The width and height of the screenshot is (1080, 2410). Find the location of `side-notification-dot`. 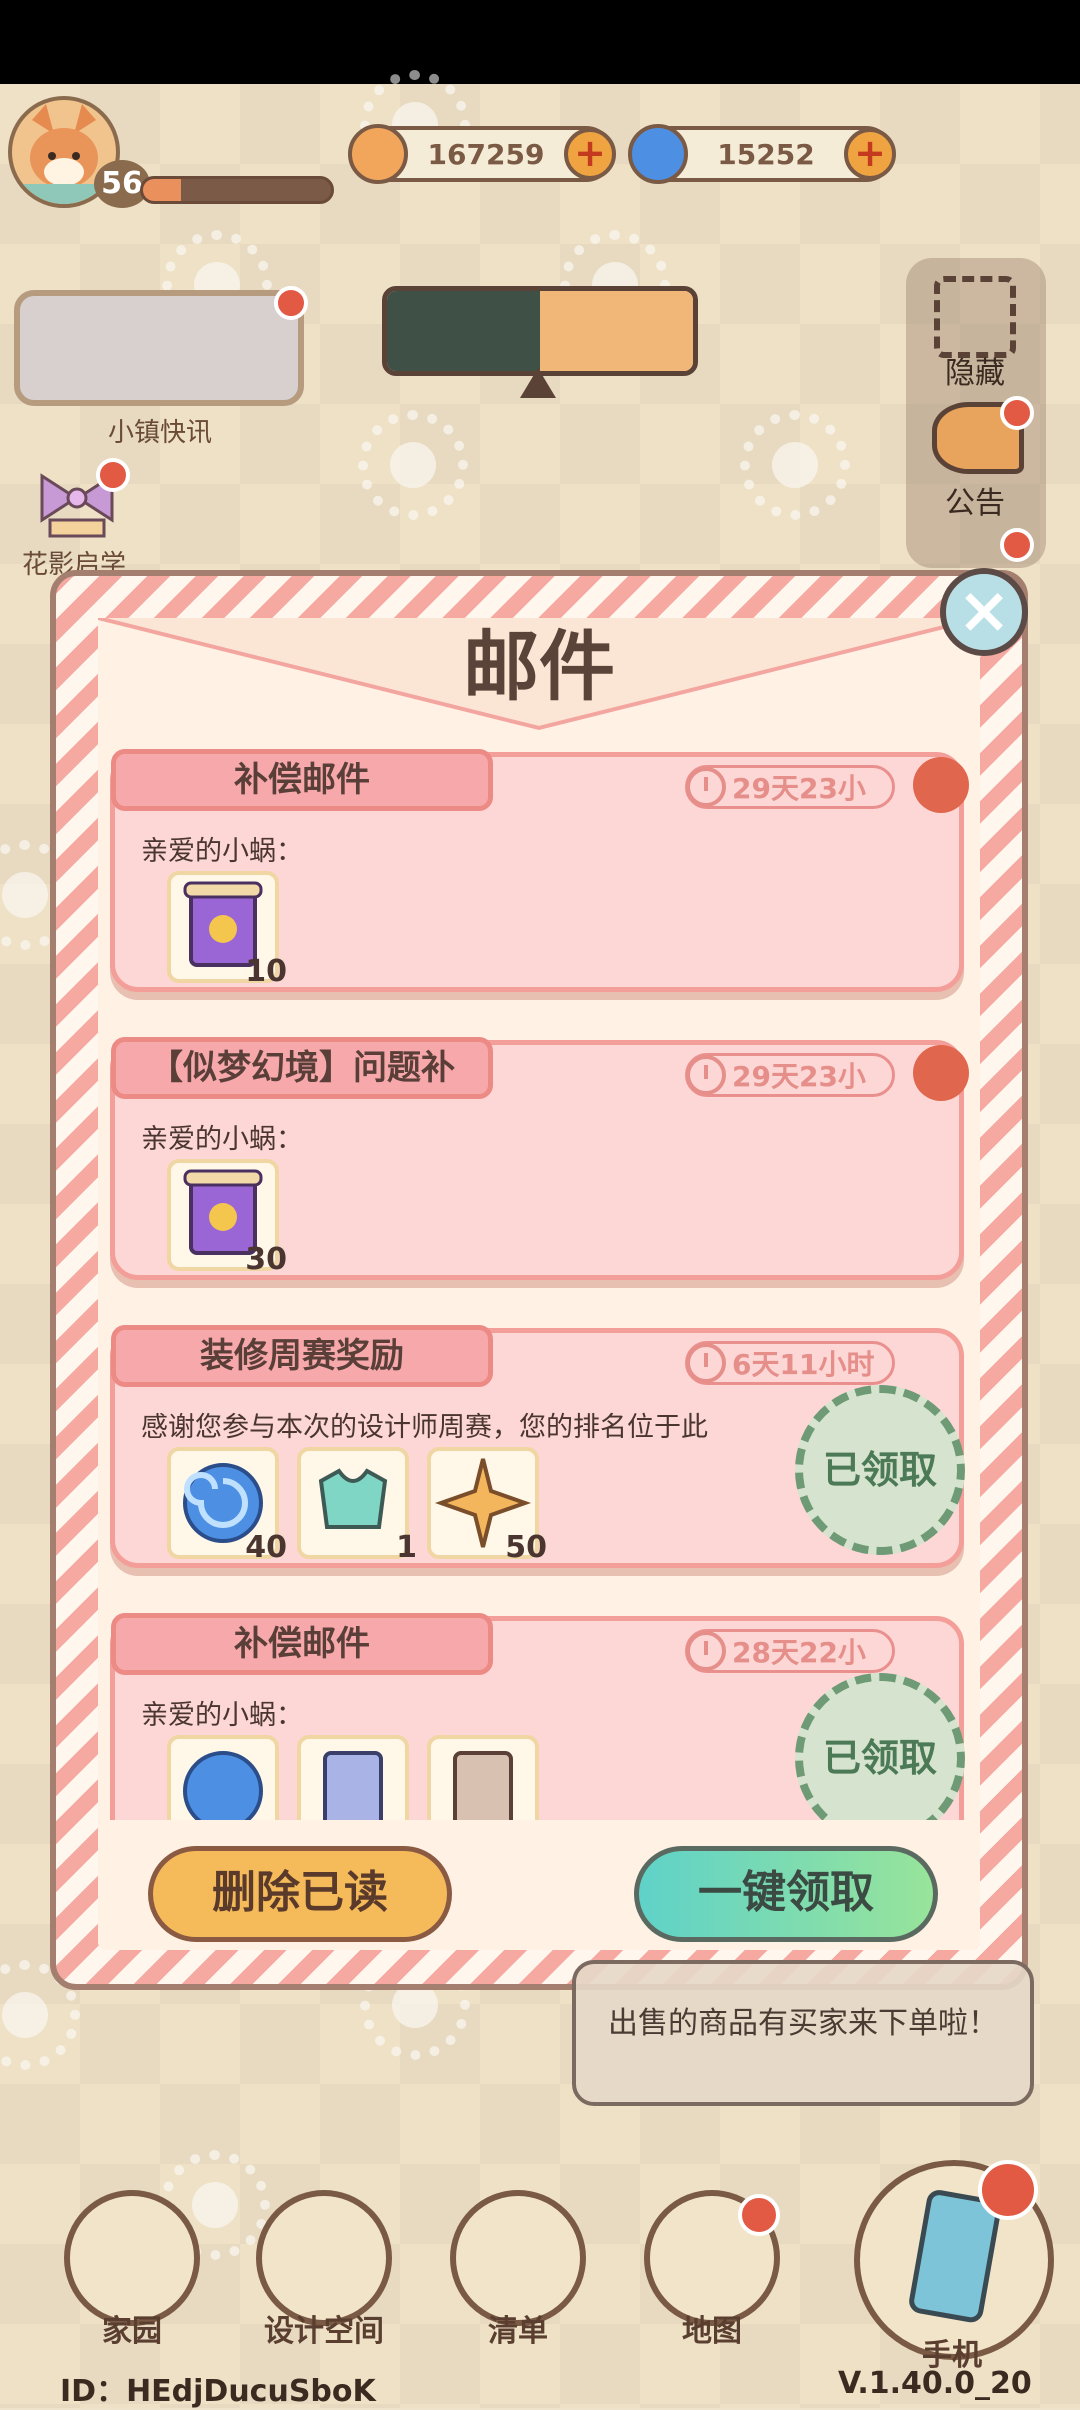

side-notification-dot is located at coordinates (1017, 545).